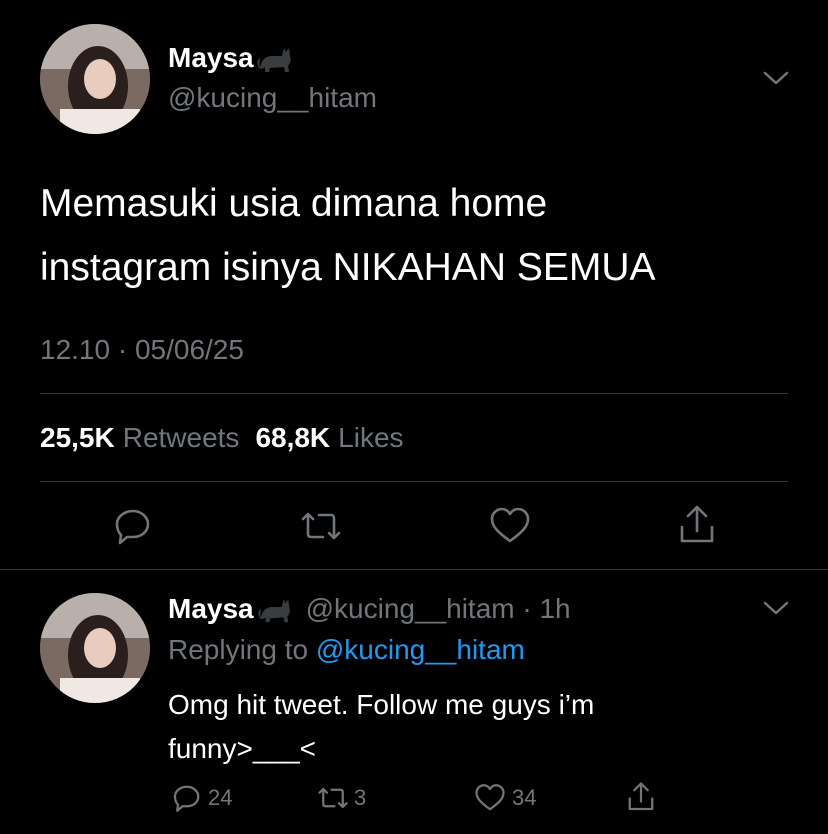 This screenshot has height=834, width=828. I want to click on like-count: 34, so click(524, 797).